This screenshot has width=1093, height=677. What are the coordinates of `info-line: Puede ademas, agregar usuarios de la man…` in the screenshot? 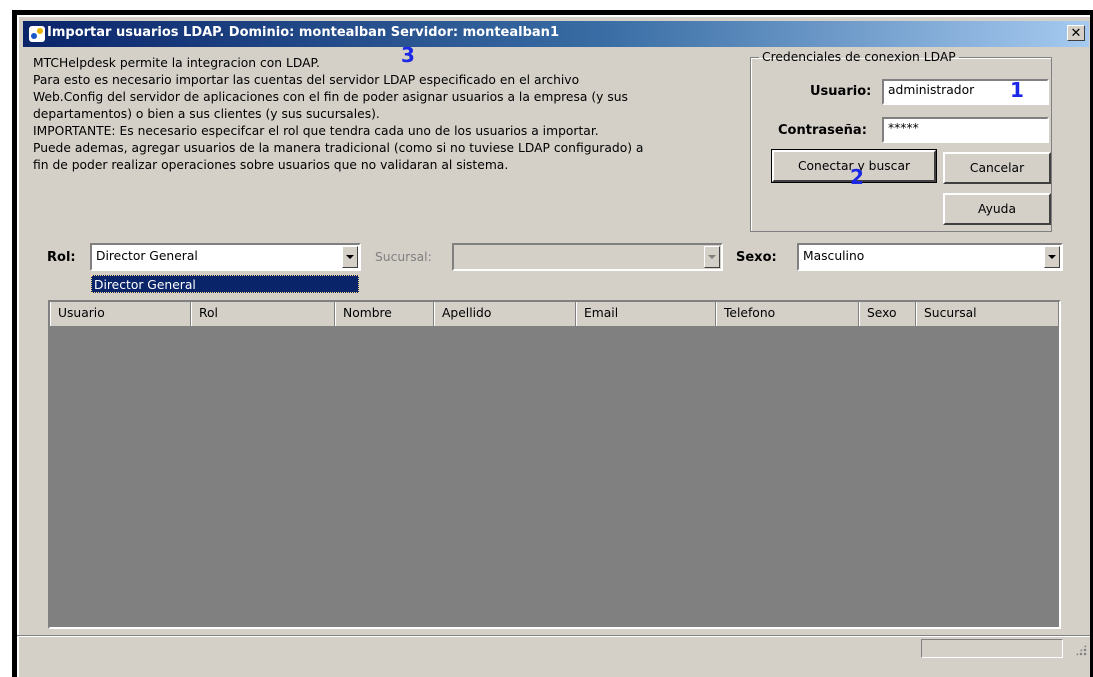 It's located at (338, 148).